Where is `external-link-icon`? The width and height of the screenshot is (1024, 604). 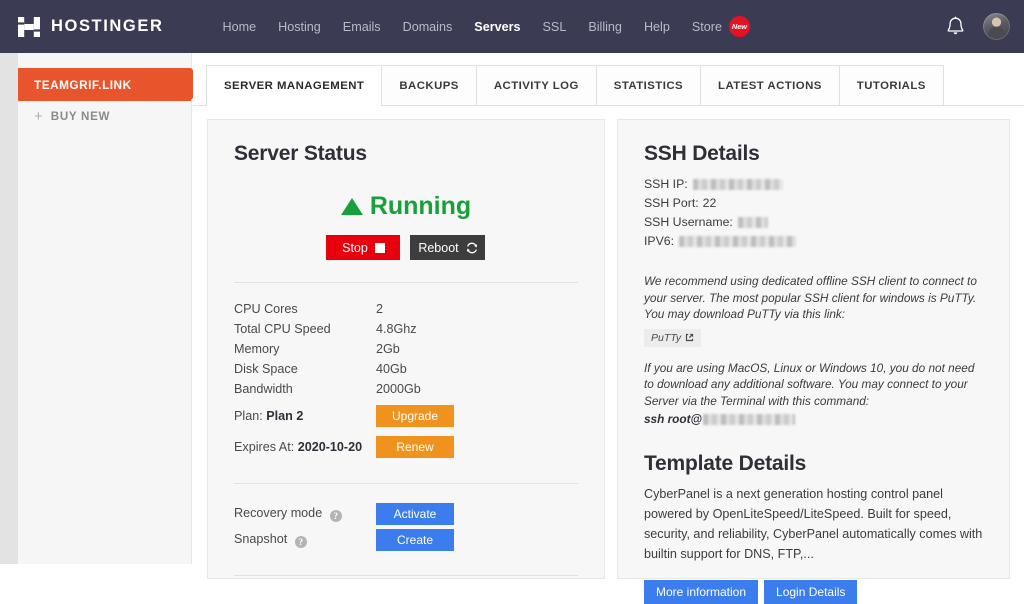 external-link-icon is located at coordinates (690, 337).